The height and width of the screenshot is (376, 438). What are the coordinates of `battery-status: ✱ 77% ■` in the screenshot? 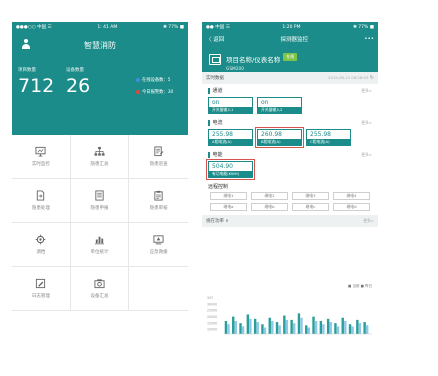 It's located at (173, 27).